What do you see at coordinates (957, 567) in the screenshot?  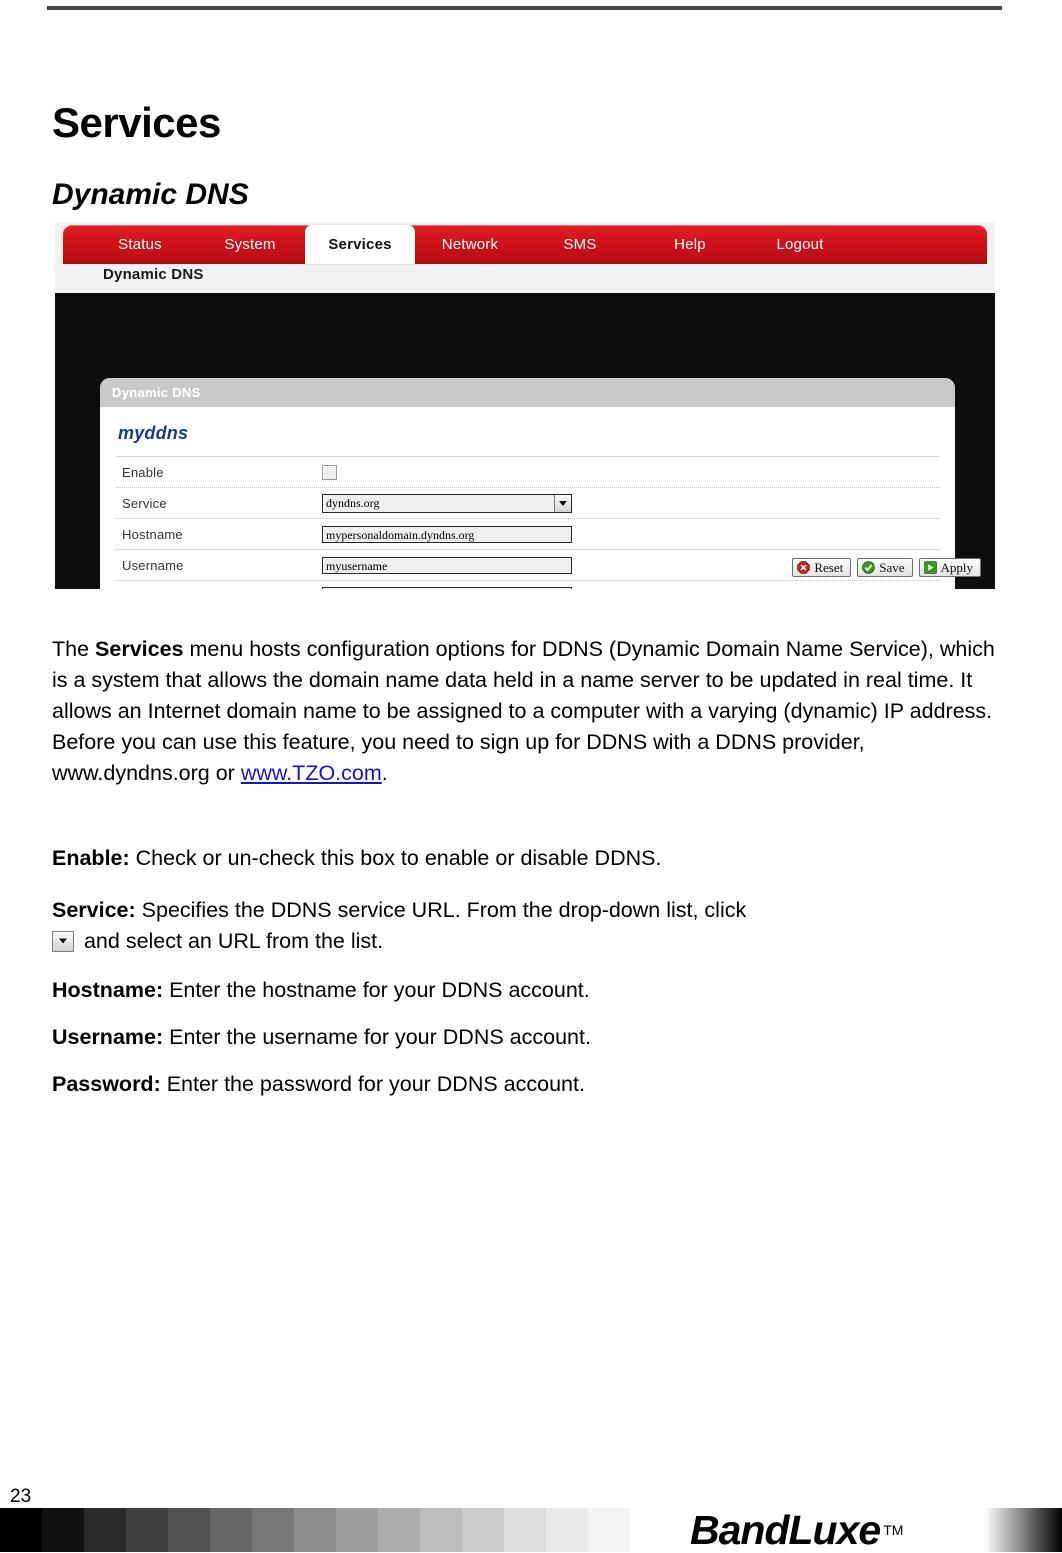 I see `apply-button-label: Apply` at bounding box center [957, 567].